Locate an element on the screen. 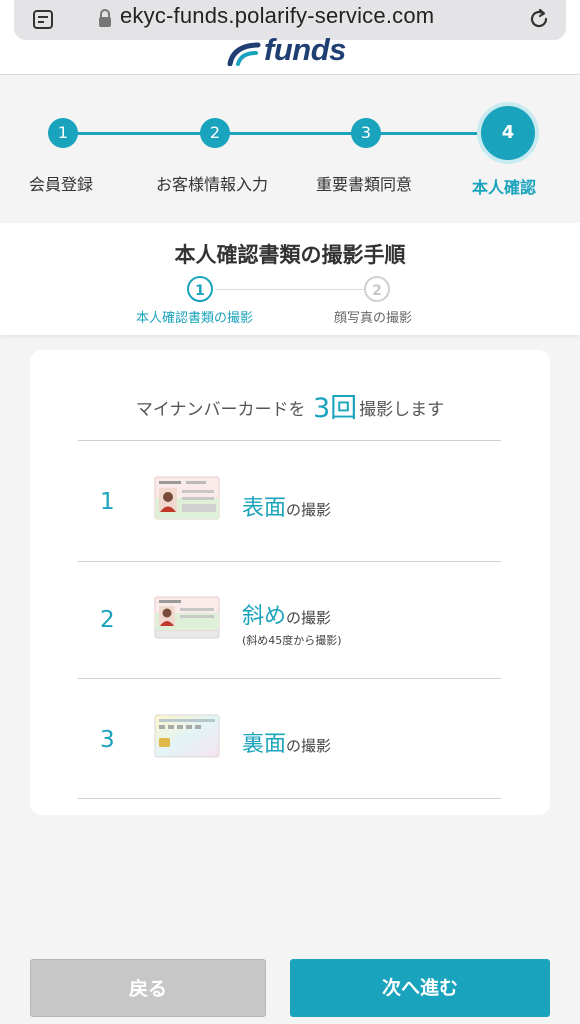 Image resolution: width=580 pixels, height=1024 pixels. instruction-header: 本人確認書類の撮影手順 1 2 本人確認書類の撮影 顔写真の撮影 is located at coordinates (290, 279).